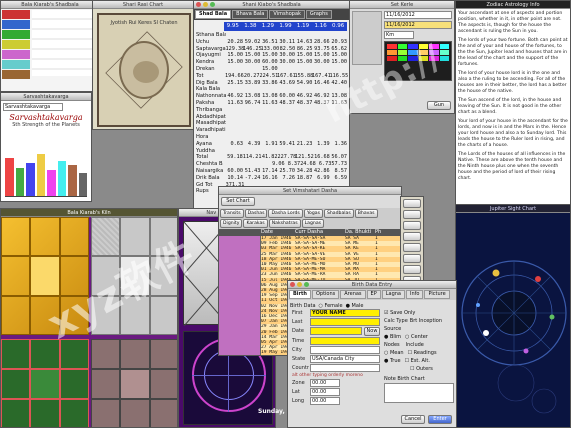 The width and height of the screenshot is (571, 428). What do you see at coordinates (372, 331) in the screenshot?
I see `now-button: Now` at bounding box center [372, 331].